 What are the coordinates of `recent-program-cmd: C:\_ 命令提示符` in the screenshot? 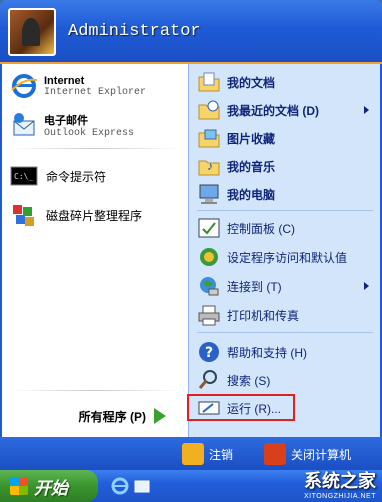 It's located at (58, 176).